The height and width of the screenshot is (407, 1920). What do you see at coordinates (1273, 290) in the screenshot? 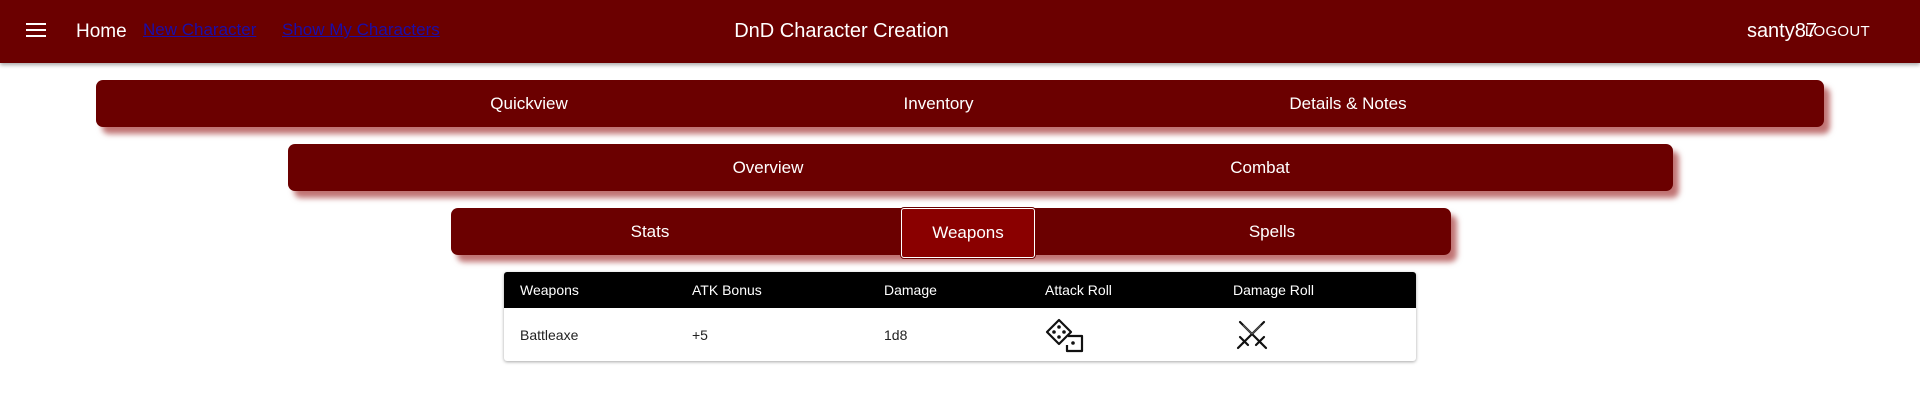
I see `column-header-damage-roll: Damage Roll` at bounding box center [1273, 290].